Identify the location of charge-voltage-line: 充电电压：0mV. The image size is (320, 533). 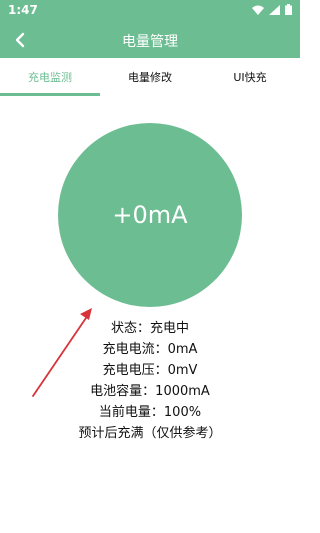
(150, 370).